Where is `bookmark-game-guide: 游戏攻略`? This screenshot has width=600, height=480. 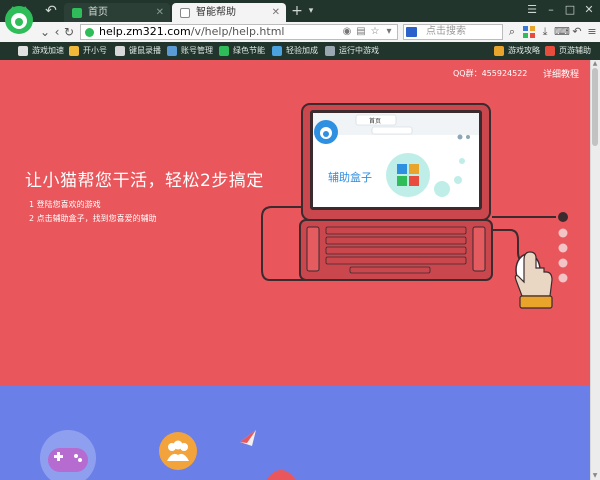 bookmark-game-guide: 游戏攻略 is located at coordinates (517, 51).